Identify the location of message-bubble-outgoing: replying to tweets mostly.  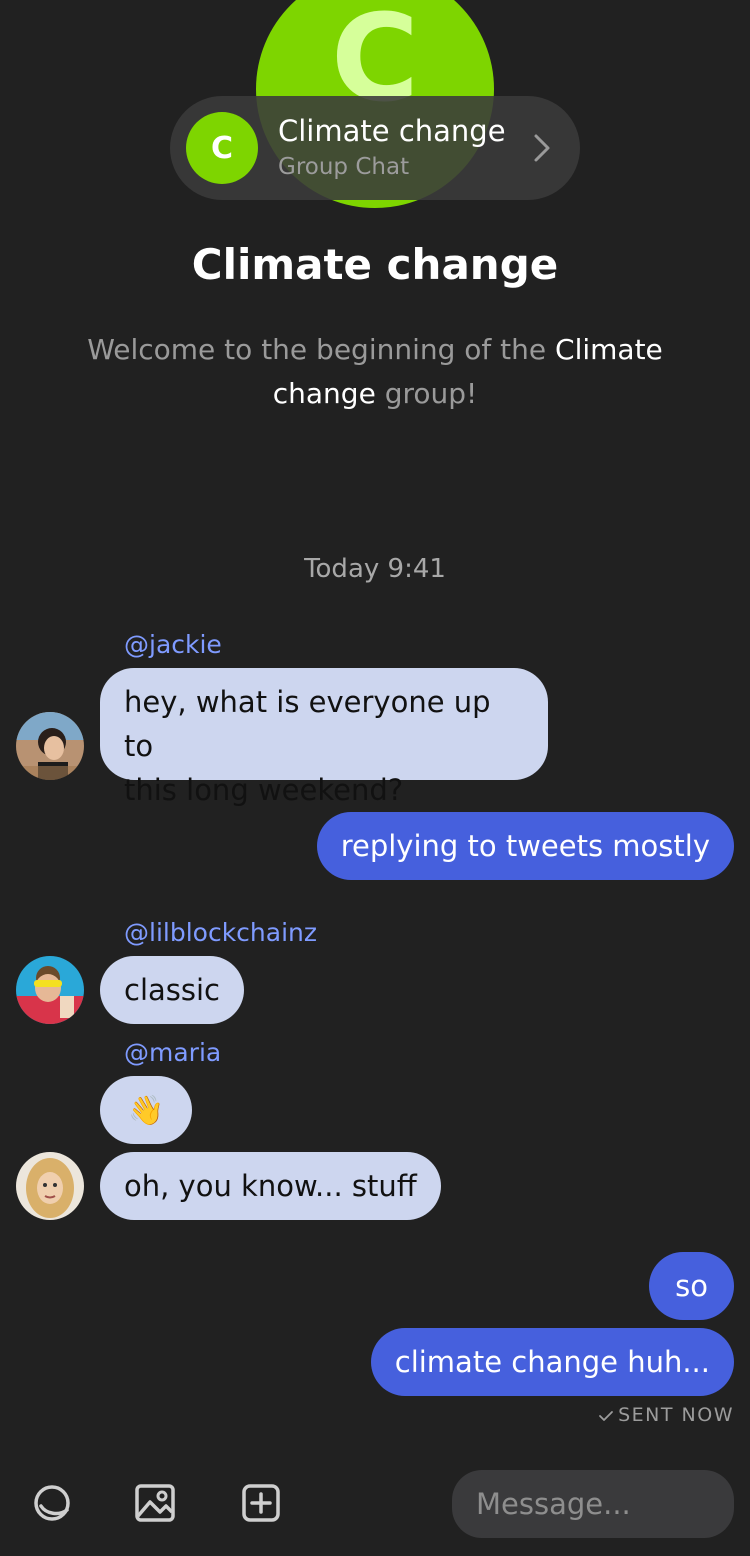
(525, 846).